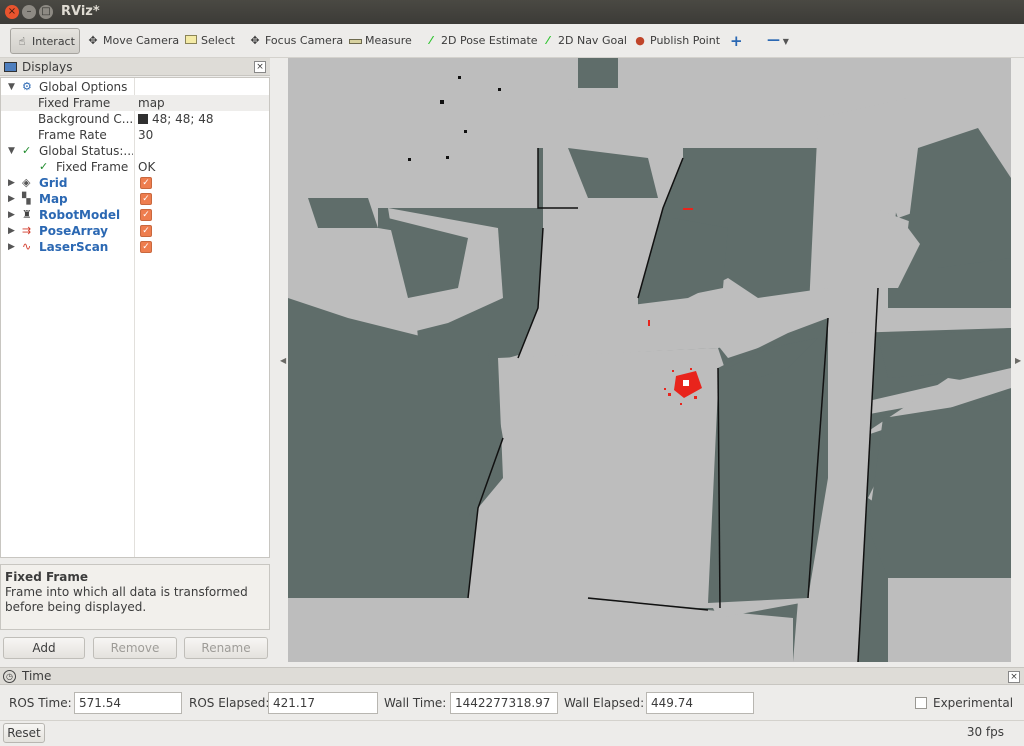  What do you see at coordinates (45, 41) in the screenshot?
I see `interact-tool-button: ☝ Interact` at bounding box center [45, 41].